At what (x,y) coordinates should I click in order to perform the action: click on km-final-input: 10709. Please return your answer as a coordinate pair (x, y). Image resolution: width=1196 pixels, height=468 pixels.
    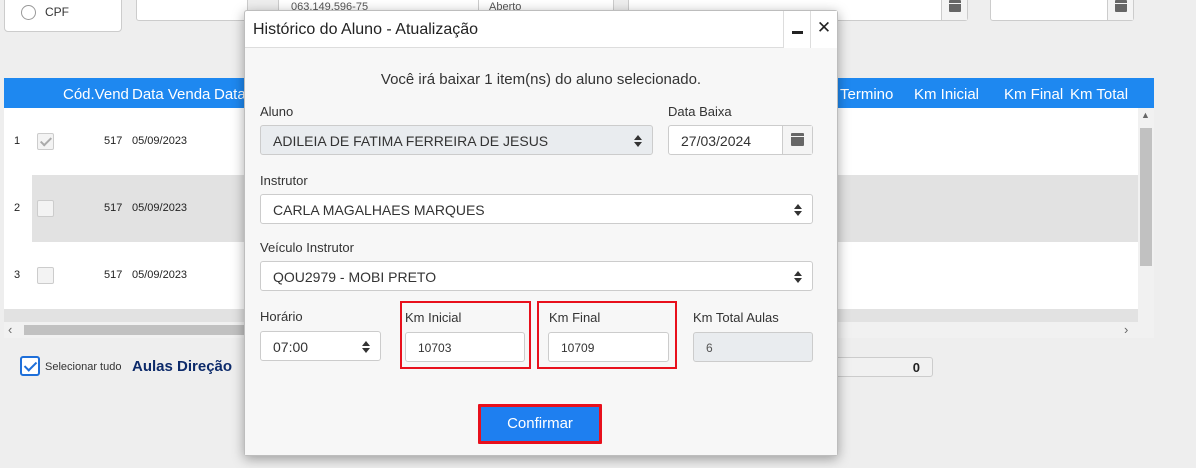
    Looking at the image, I should click on (608, 347).